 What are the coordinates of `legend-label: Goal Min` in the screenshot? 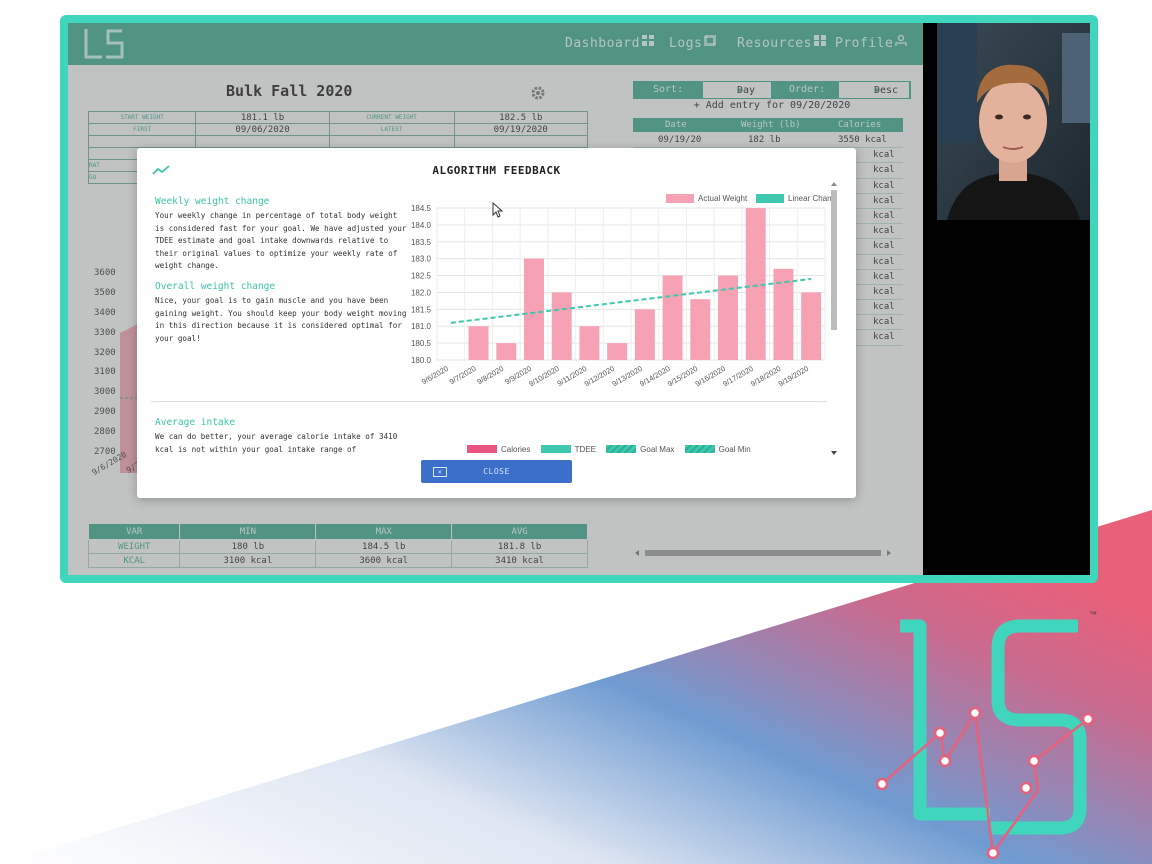 It's located at (734, 449).